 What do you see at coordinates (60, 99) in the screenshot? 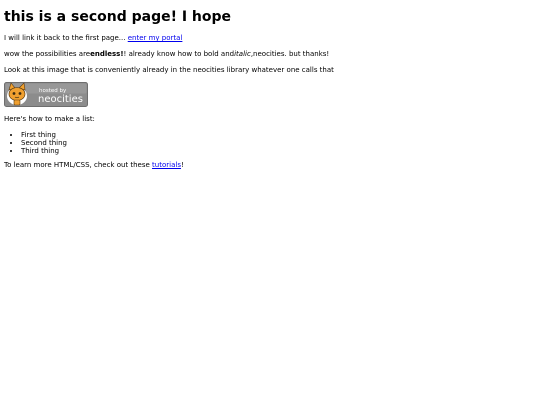
I see `badge-big-text: neocities` at bounding box center [60, 99].